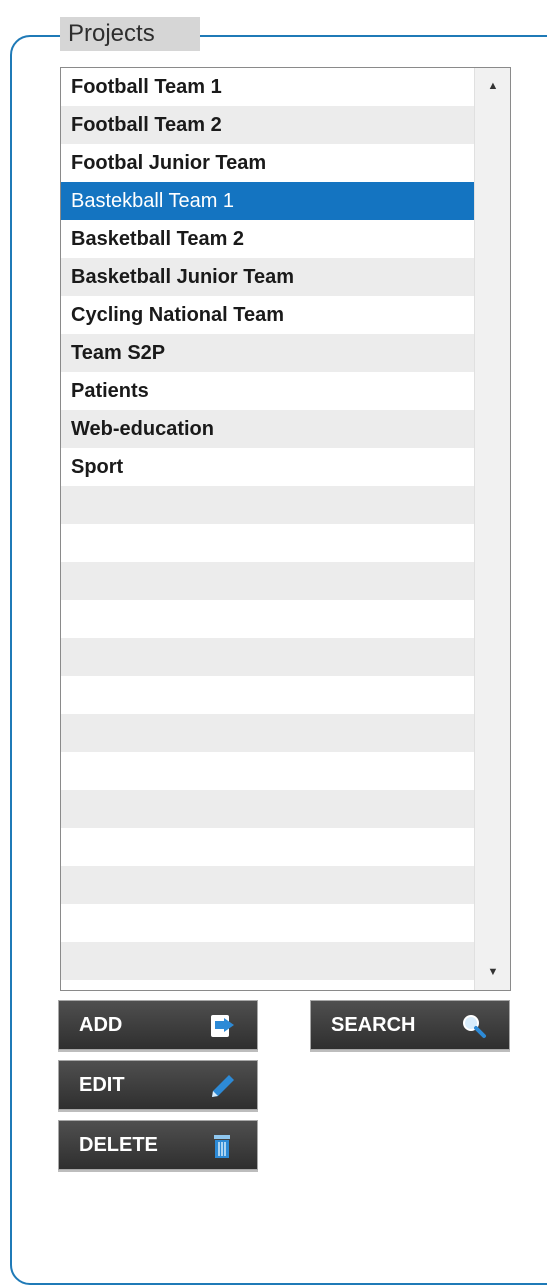 Image resolution: width=547 pixels, height=1285 pixels. What do you see at coordinates (102, 1085) in the screenshot?
I see `edit-button-label: EDIT` at bounding box center [102, 1085].